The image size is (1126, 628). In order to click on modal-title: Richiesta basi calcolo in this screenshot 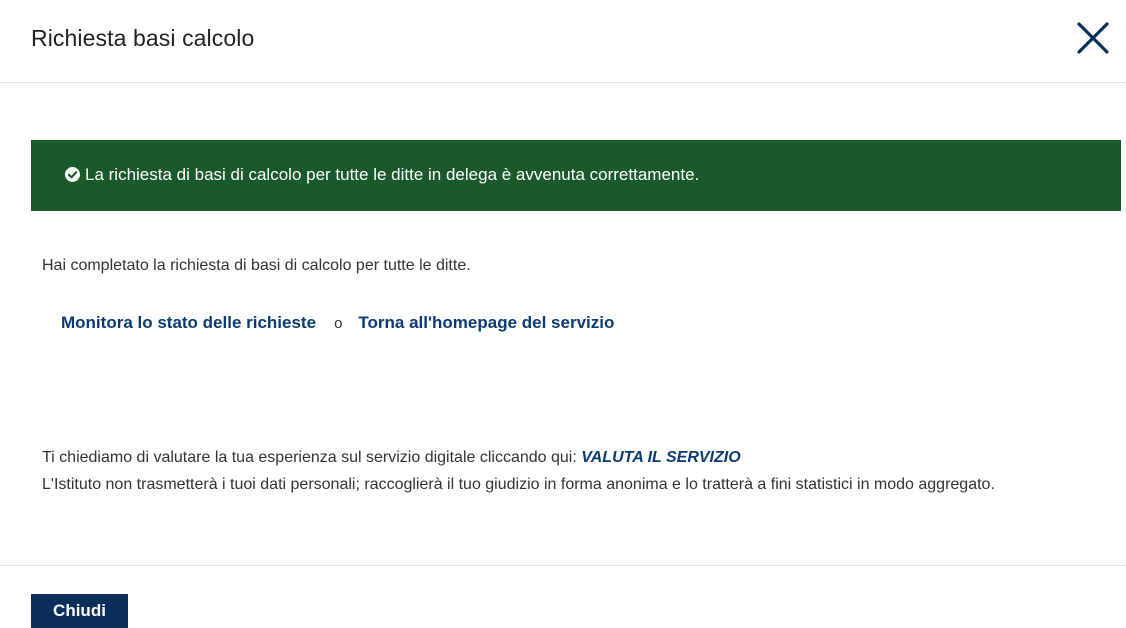, I will do `click(143, 38)`.